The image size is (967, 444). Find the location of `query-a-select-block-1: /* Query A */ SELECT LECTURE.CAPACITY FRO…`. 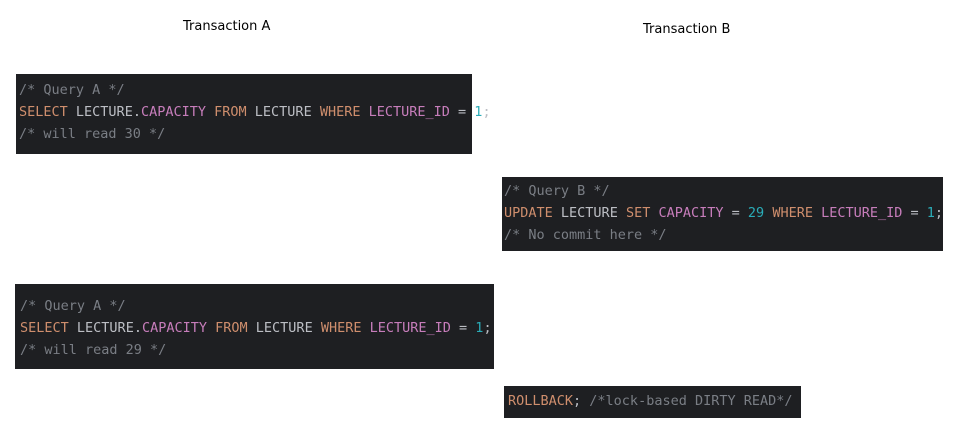

query-a-select-block-1: /* Query A */ SELECT LECTURE.CAPACITY FRO… is located at coordinates (253, 114).